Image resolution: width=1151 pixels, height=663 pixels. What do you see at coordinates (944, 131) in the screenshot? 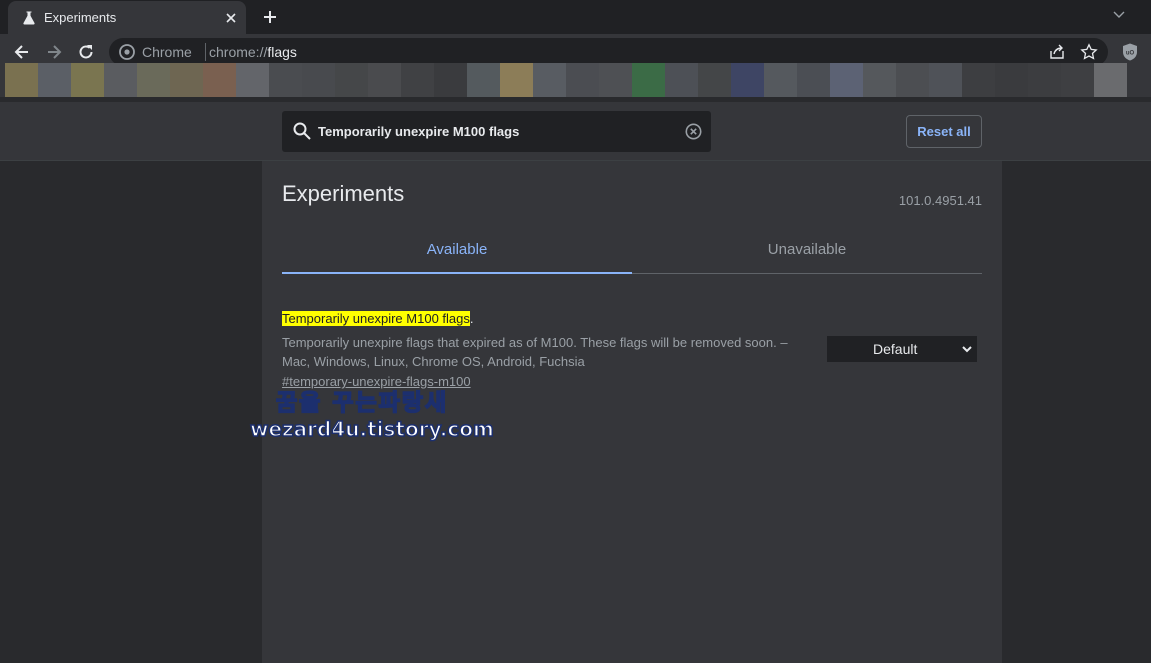
I see `reset-all-button: Reset all` at bounding box center [944, 131].